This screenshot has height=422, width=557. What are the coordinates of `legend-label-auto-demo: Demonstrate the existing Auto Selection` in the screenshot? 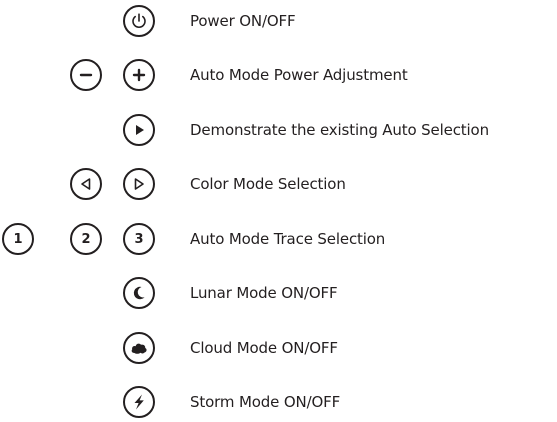 It's located at (339, 130).